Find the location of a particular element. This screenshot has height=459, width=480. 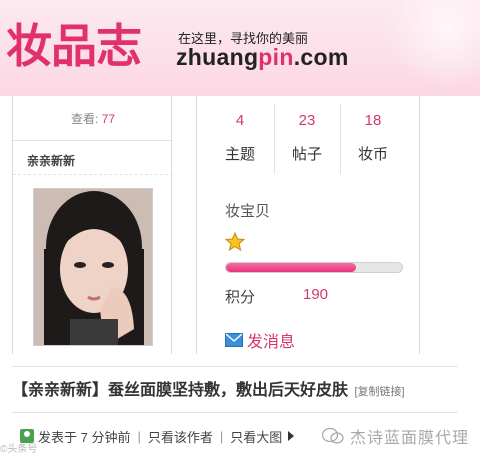

stat-posts: 23 帖子 is located at coordinates (307, 142).